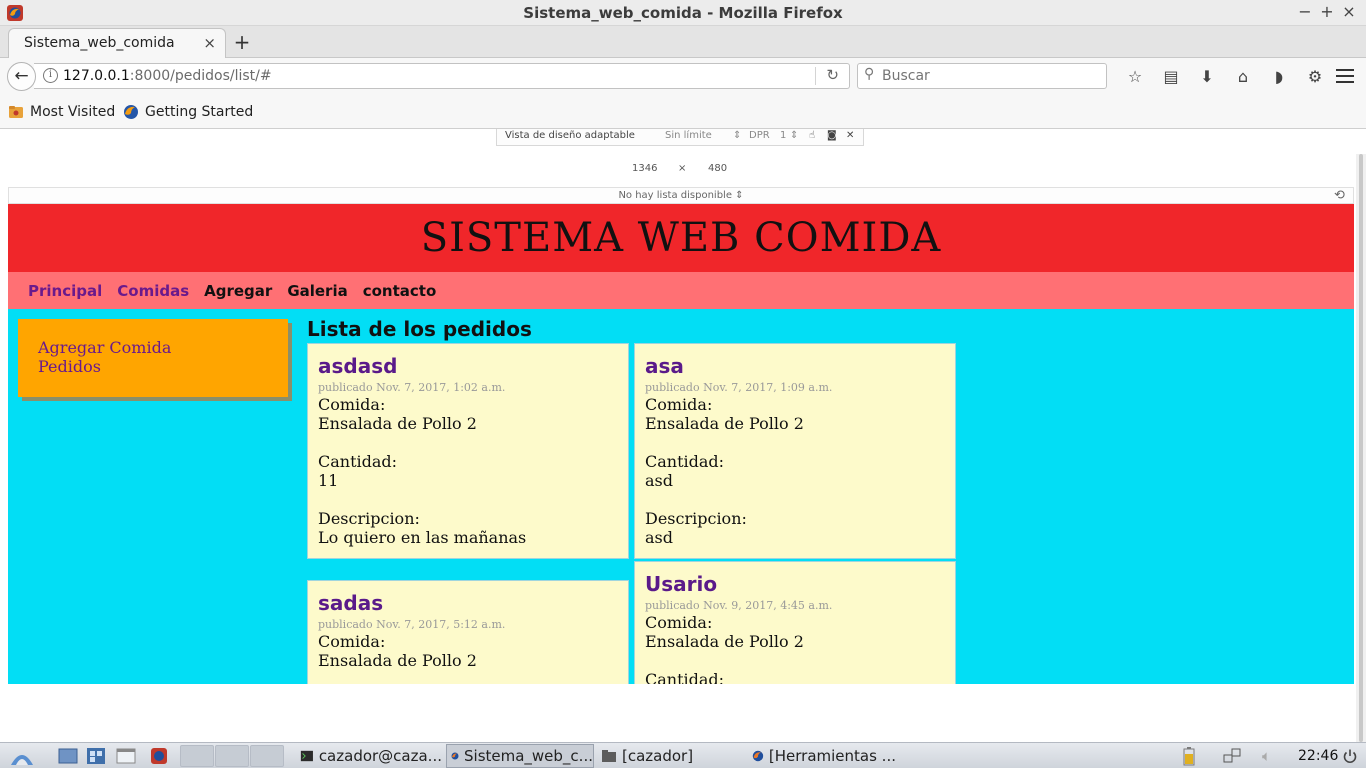 The height and width of the screenshot is (769, 1366). I want to click on page-scrollbar, so click(1361, 448).